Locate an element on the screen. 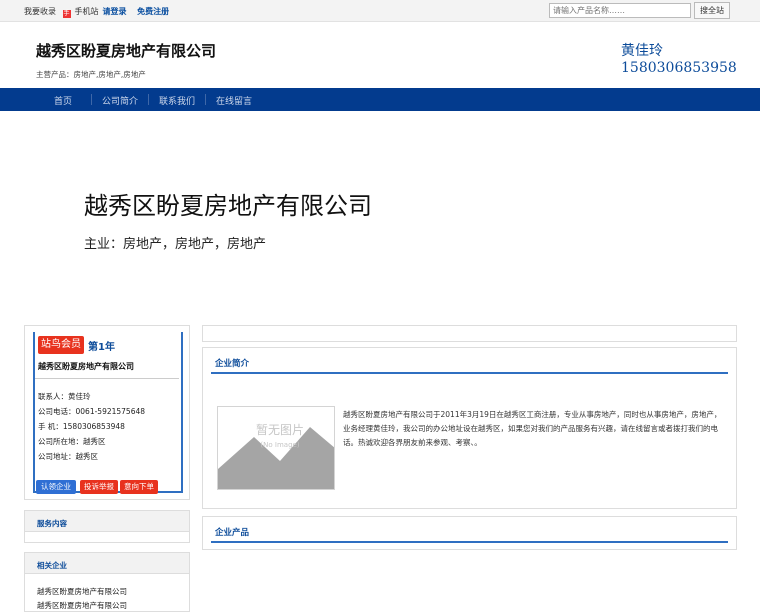 Image resolution: width=760 pixels, height=612 pixels. card-divider is located at coordinates (107, 378).